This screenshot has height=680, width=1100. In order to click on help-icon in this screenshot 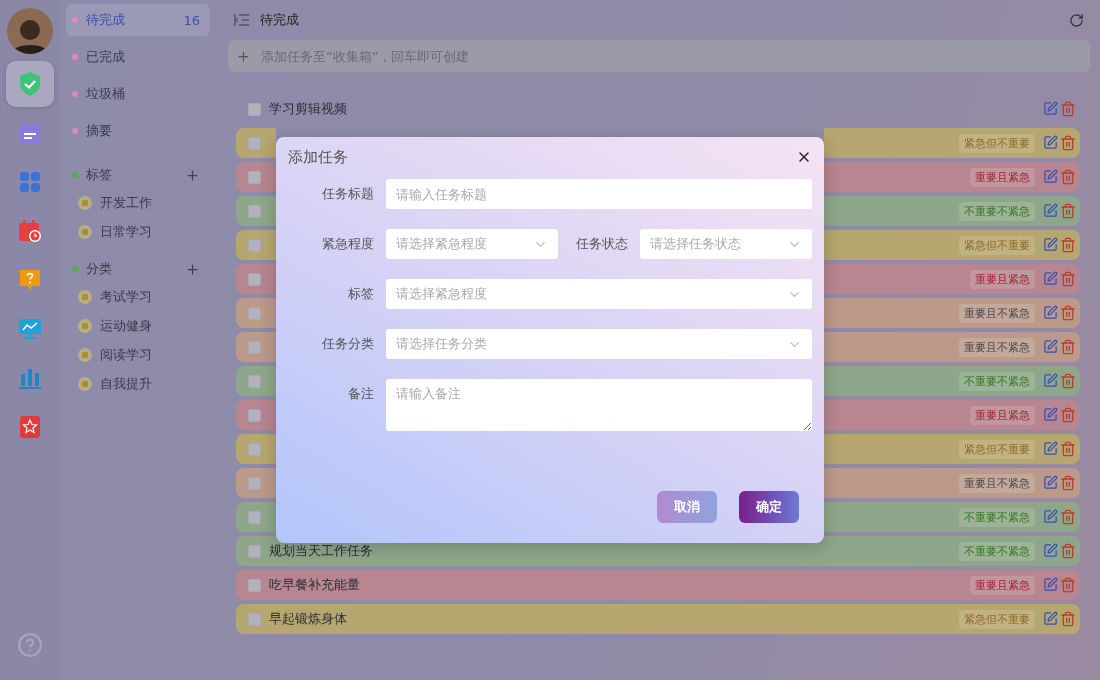, I will do `click(30, 645)`.